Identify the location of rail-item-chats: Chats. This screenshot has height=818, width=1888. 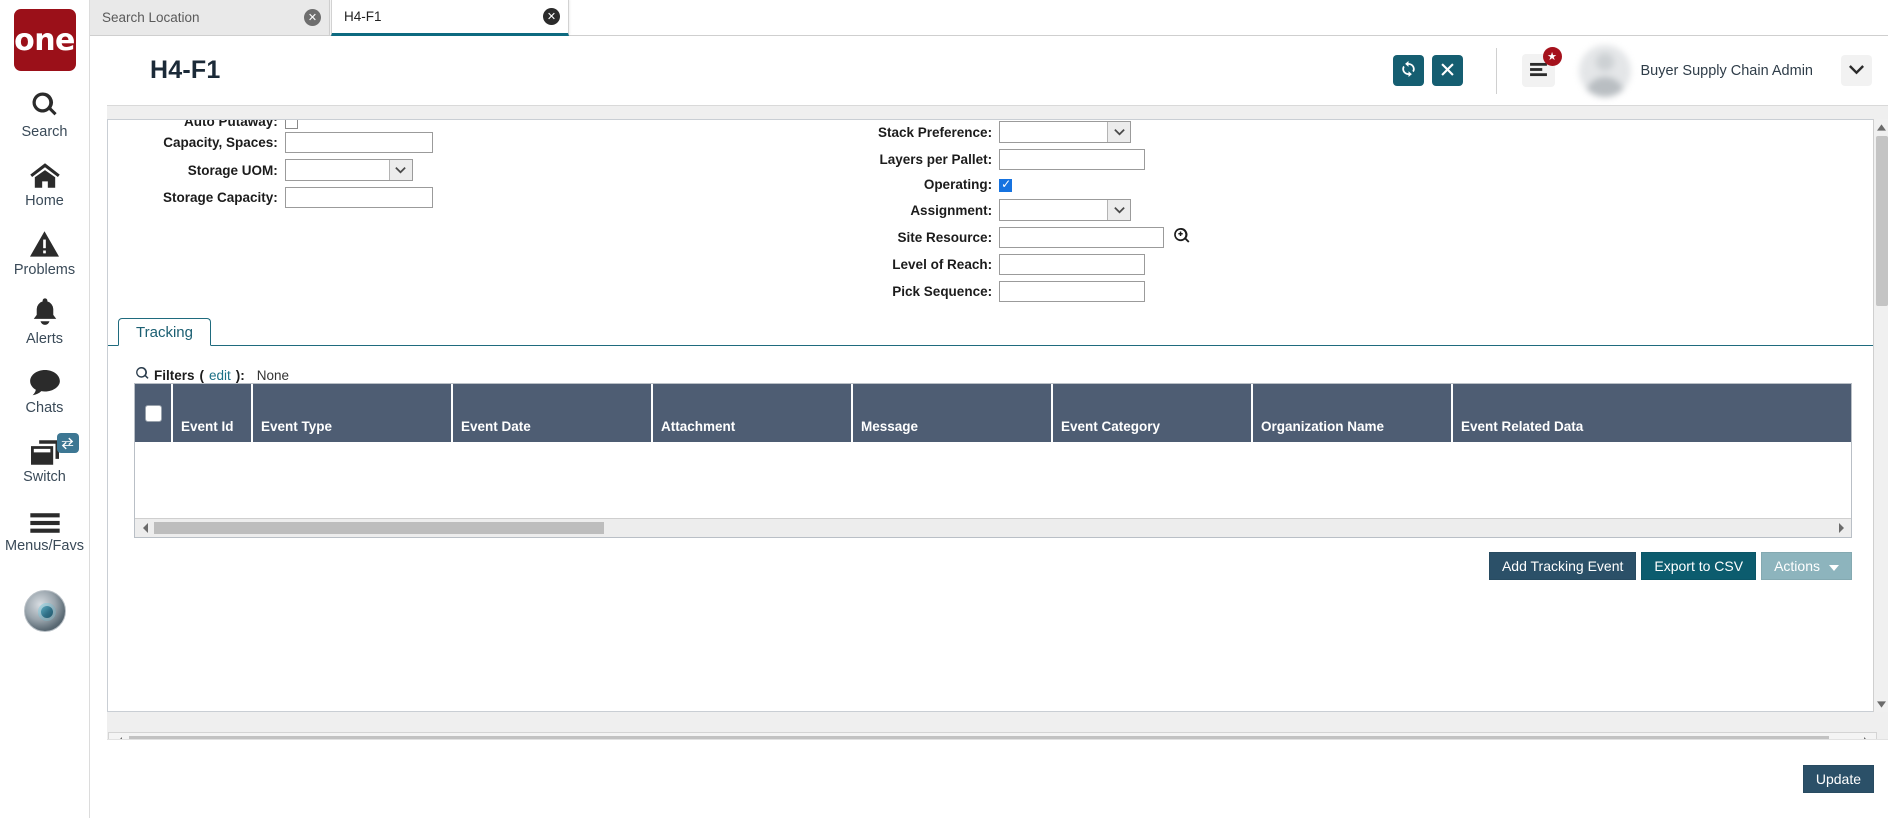
(45, 391).